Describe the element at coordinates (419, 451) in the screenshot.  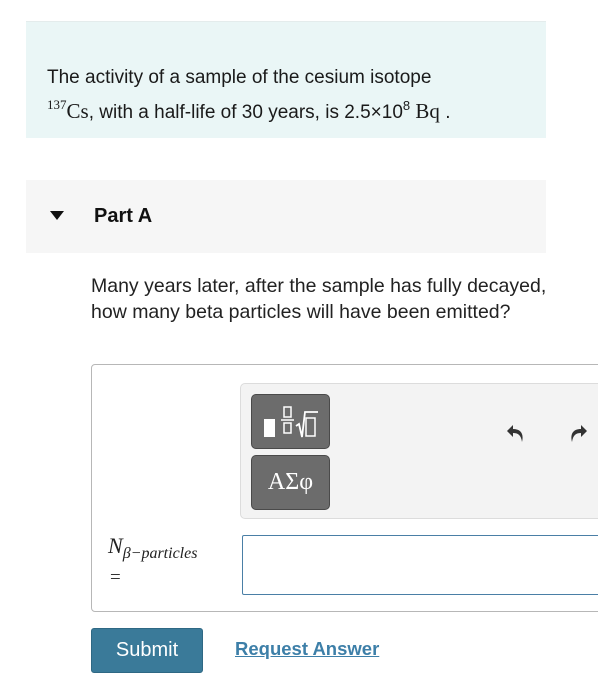
I see `math-toolbar: ΑΣφ` at that location.